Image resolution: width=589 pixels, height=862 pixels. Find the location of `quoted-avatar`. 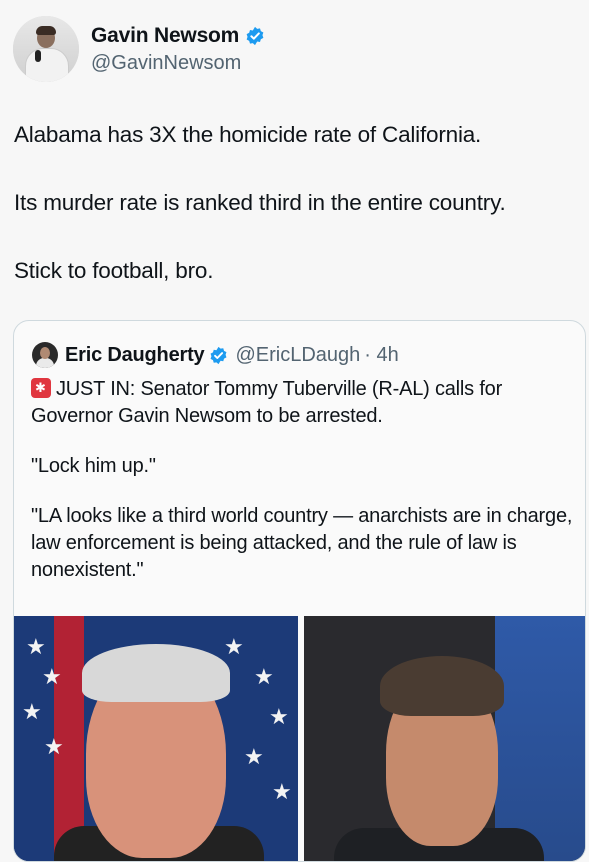

quoted-avatar is located at coordinates (45, 355).